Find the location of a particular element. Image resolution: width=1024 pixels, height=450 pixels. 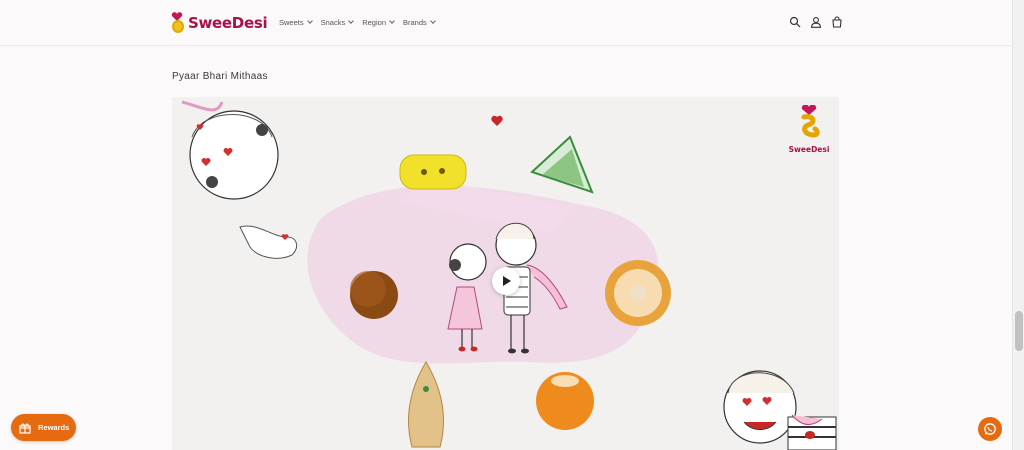

scrollbar-thumb is located at coordinates (1019, 331).